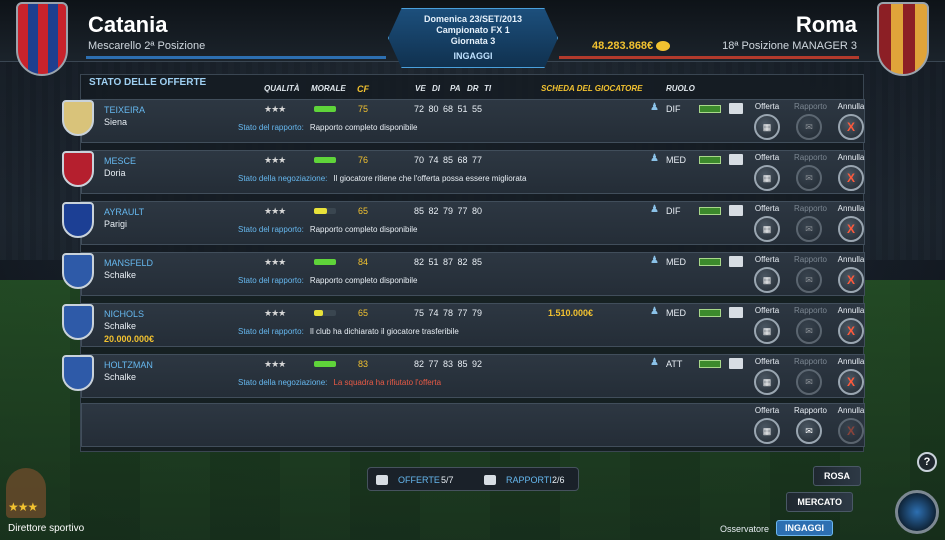  What do you see at coordinates (128, 365) in the screenshot?
I see `player-name: HOLTZMAN` at bounding box center [128, 365].